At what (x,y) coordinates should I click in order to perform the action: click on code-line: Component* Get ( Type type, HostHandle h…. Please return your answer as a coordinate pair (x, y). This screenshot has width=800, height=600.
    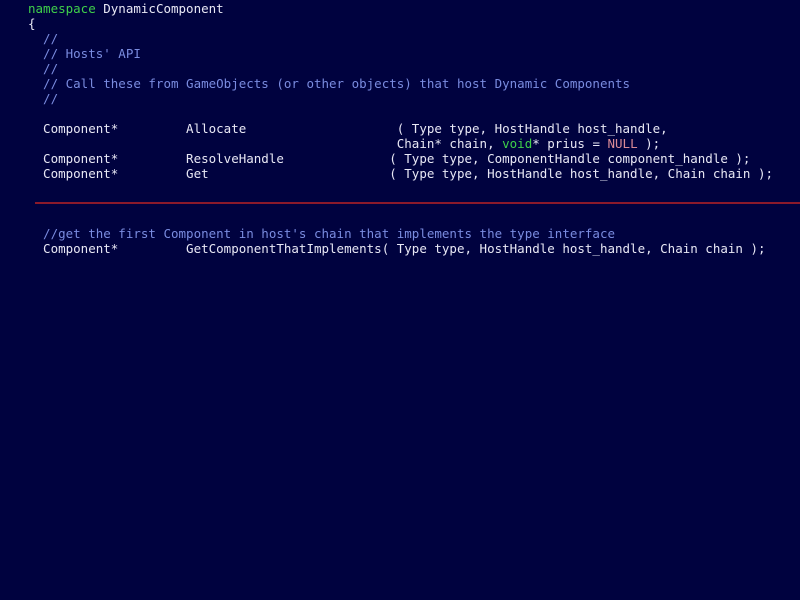
    Looking at the image, I should click on (400, 173).